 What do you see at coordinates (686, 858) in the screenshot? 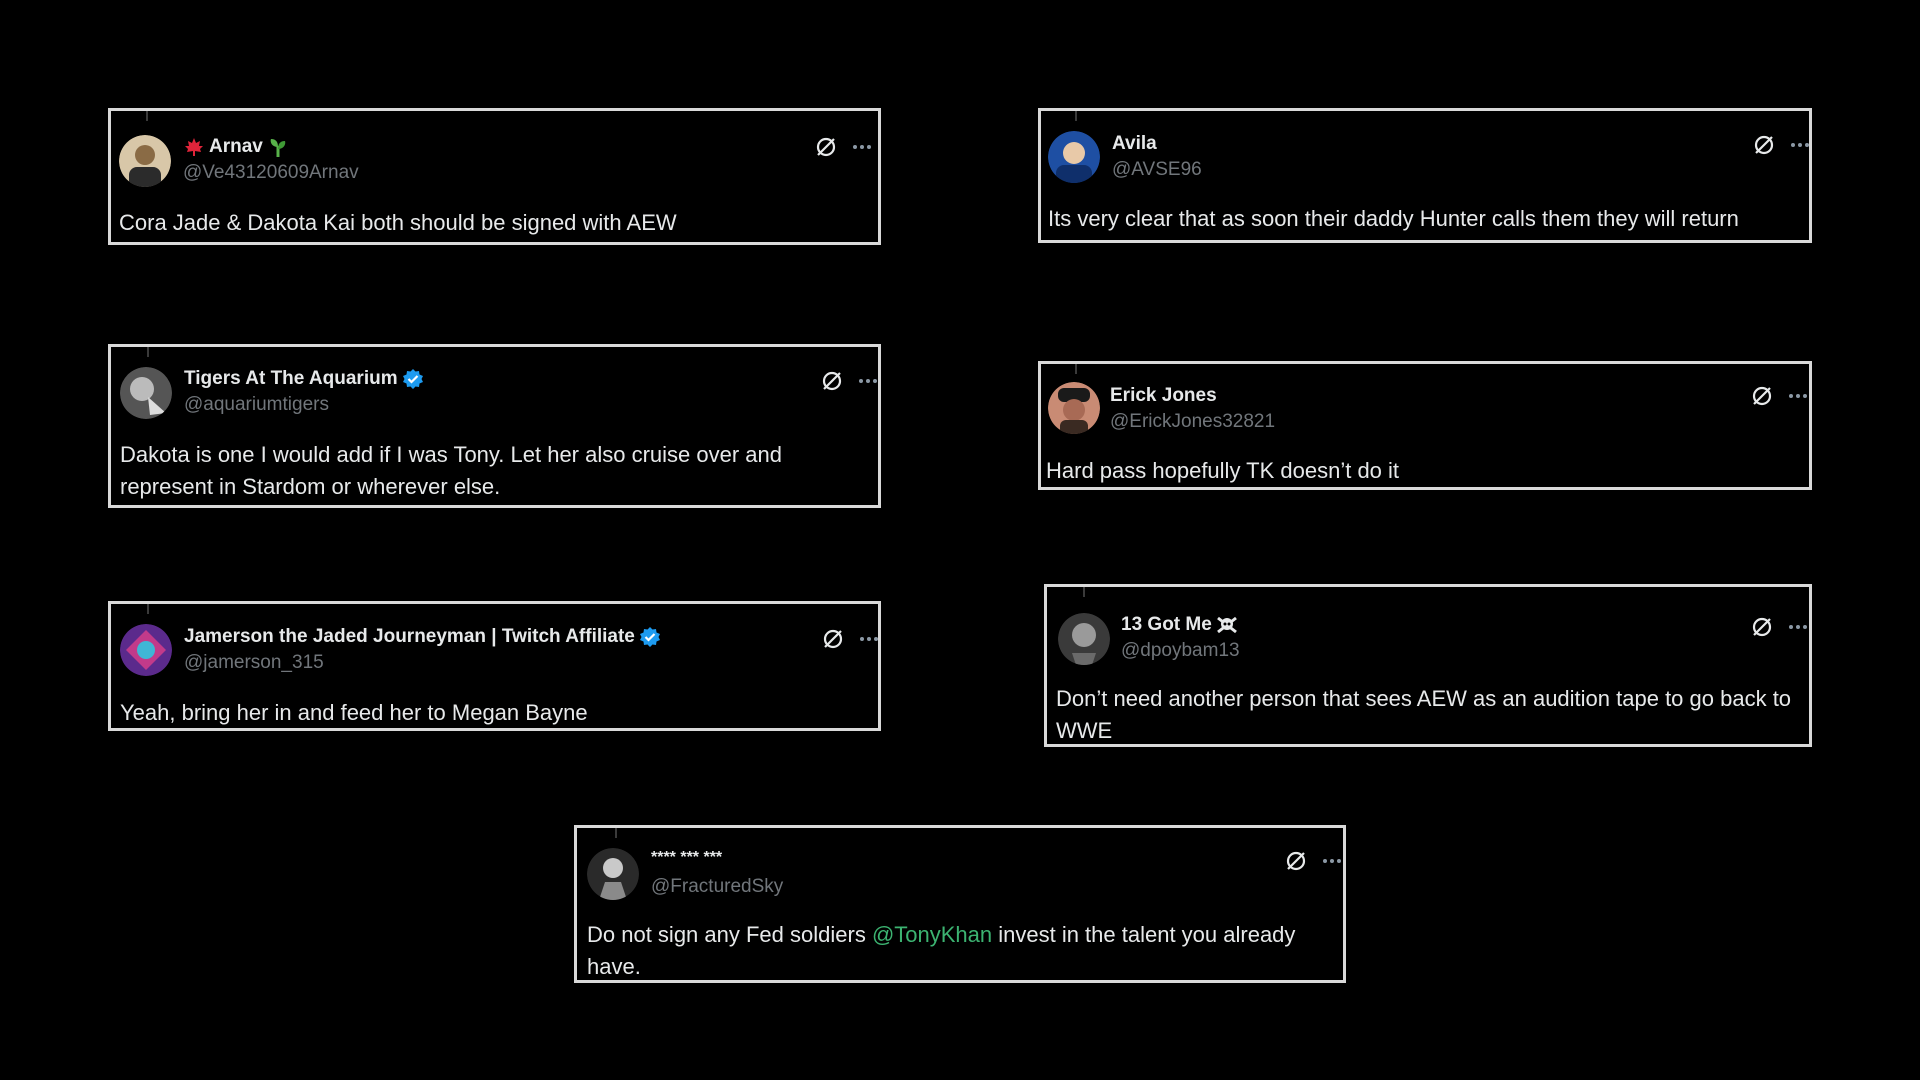
I see `display-name: **** *** ***` at bounding box center [686, 858].